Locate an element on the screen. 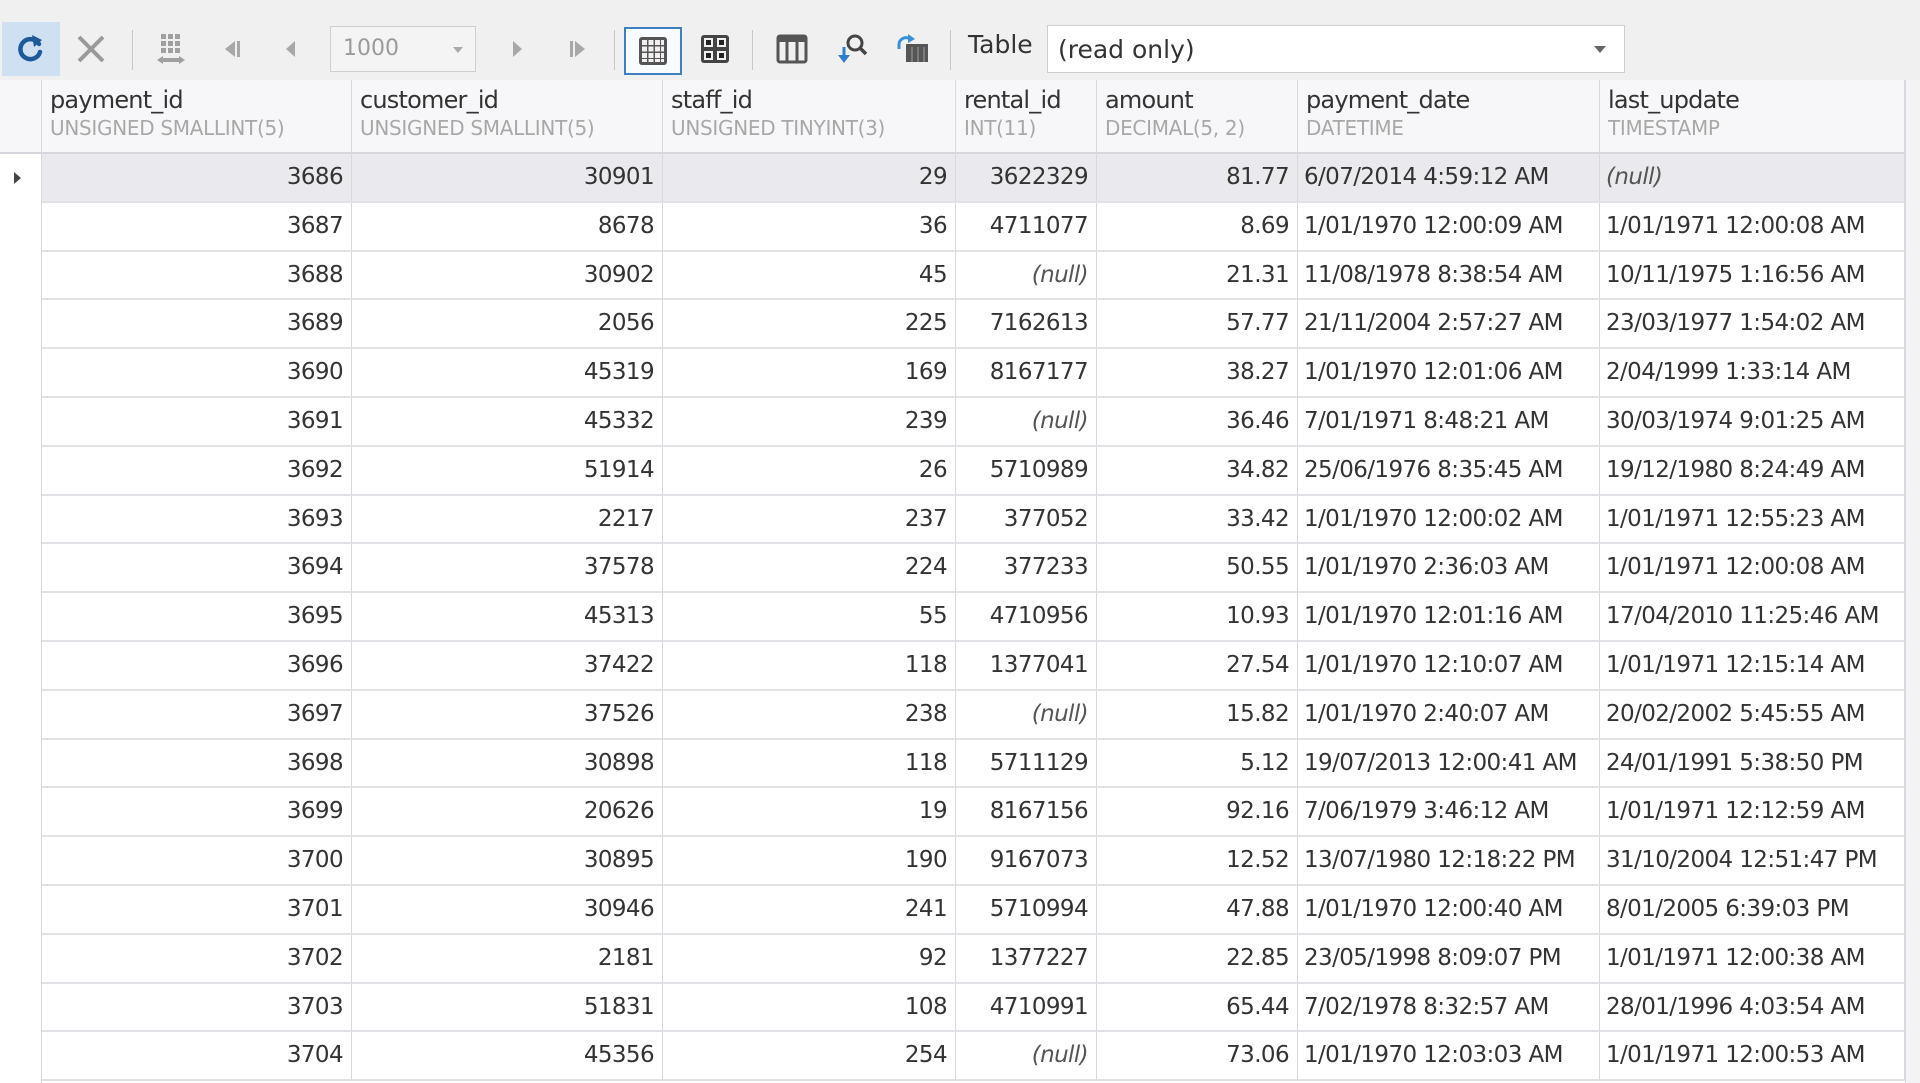 This screenshot has height=1083, width=1920. cell-payment-date: 1/01/1970 12:00:02 AM is located at coordinates (1449, 520).